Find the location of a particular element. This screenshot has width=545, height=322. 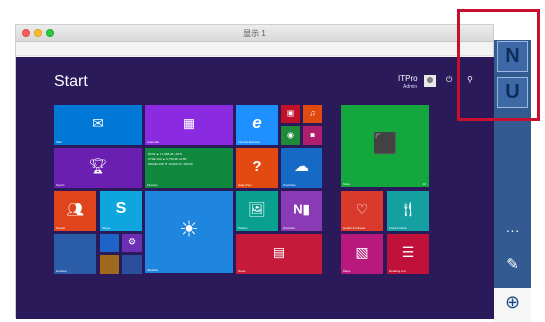

tile-label: Internet Explorer is located at coordinates (249, 142).